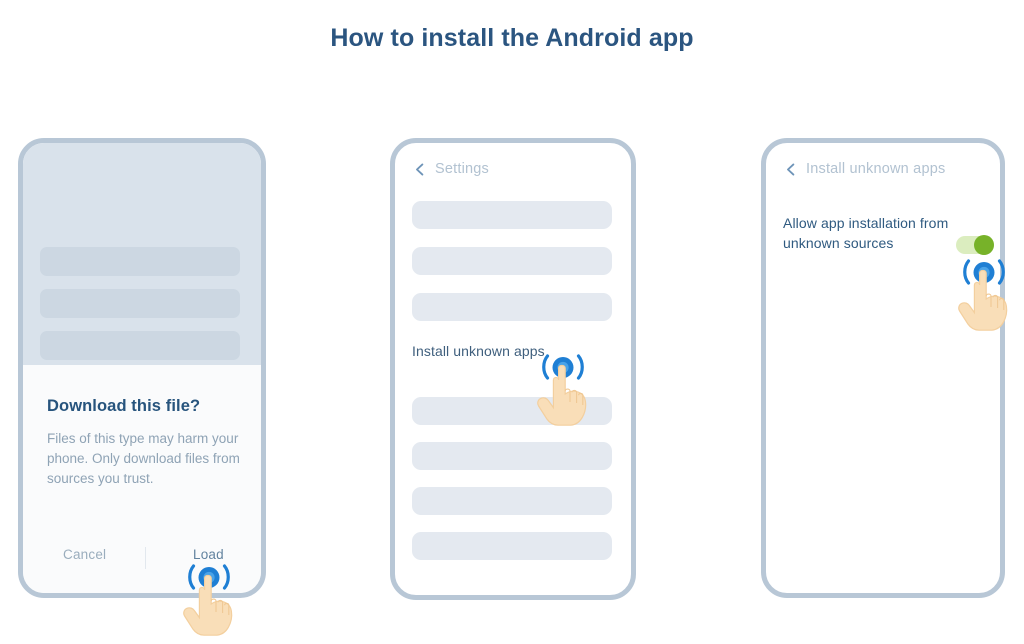 Image resolution: width=1024 pixels, height=644 pixels. Describe the element at coordinates (84, 554) in the screenshot. I see `cancel-button: Cancel` at that location.